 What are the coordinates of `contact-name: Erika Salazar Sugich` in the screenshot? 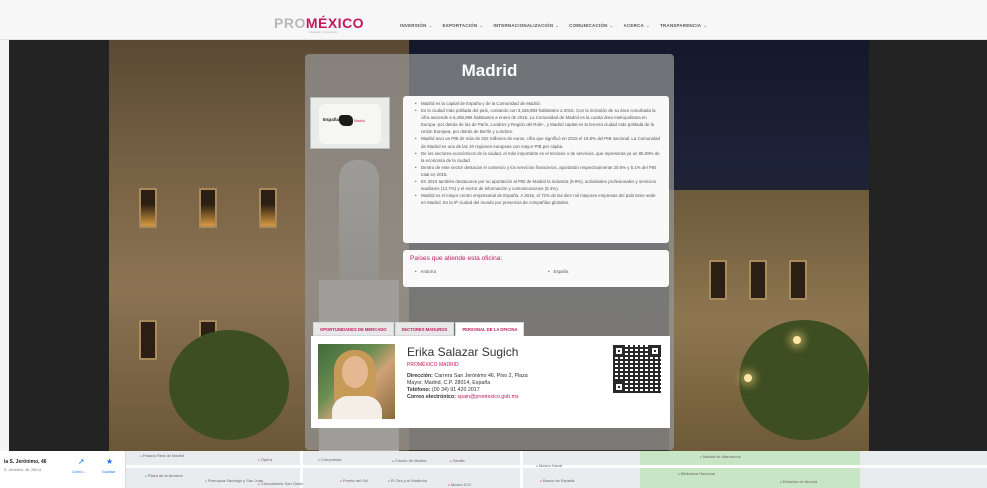 It's located at (463, 352).